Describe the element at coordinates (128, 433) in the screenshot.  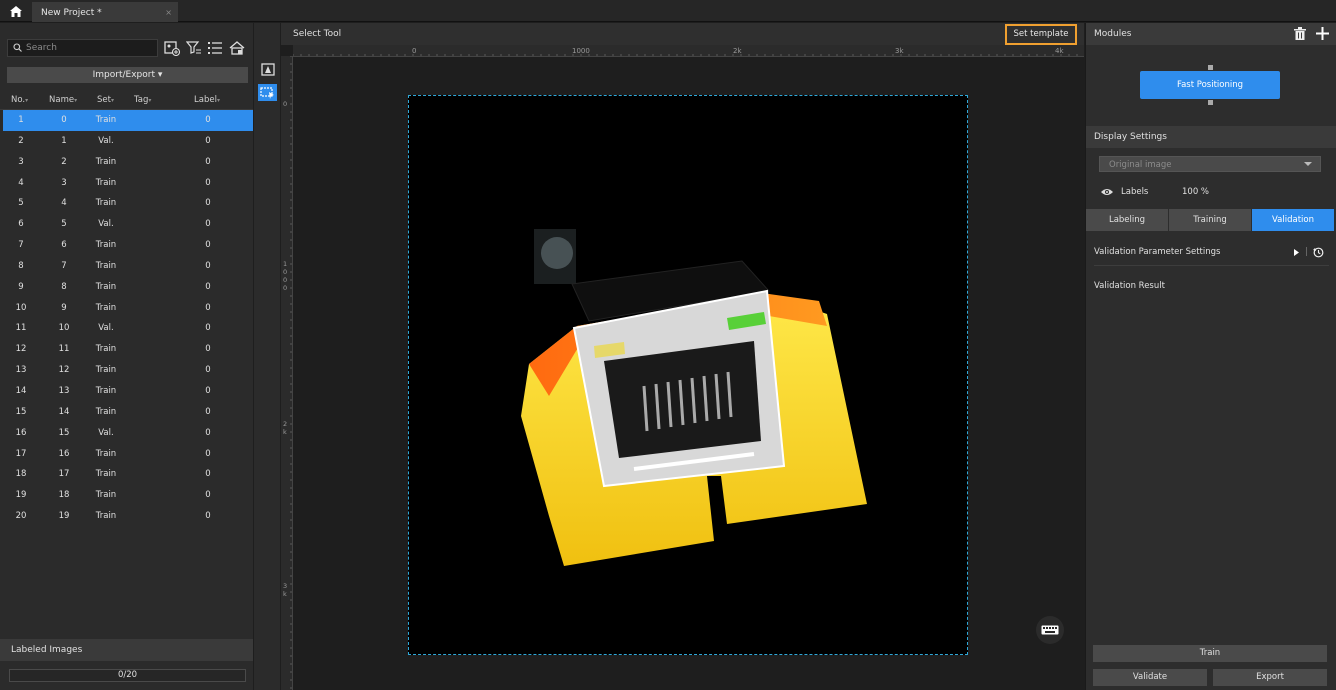
I see `table-row: 16 15 Val. 0` at that location.